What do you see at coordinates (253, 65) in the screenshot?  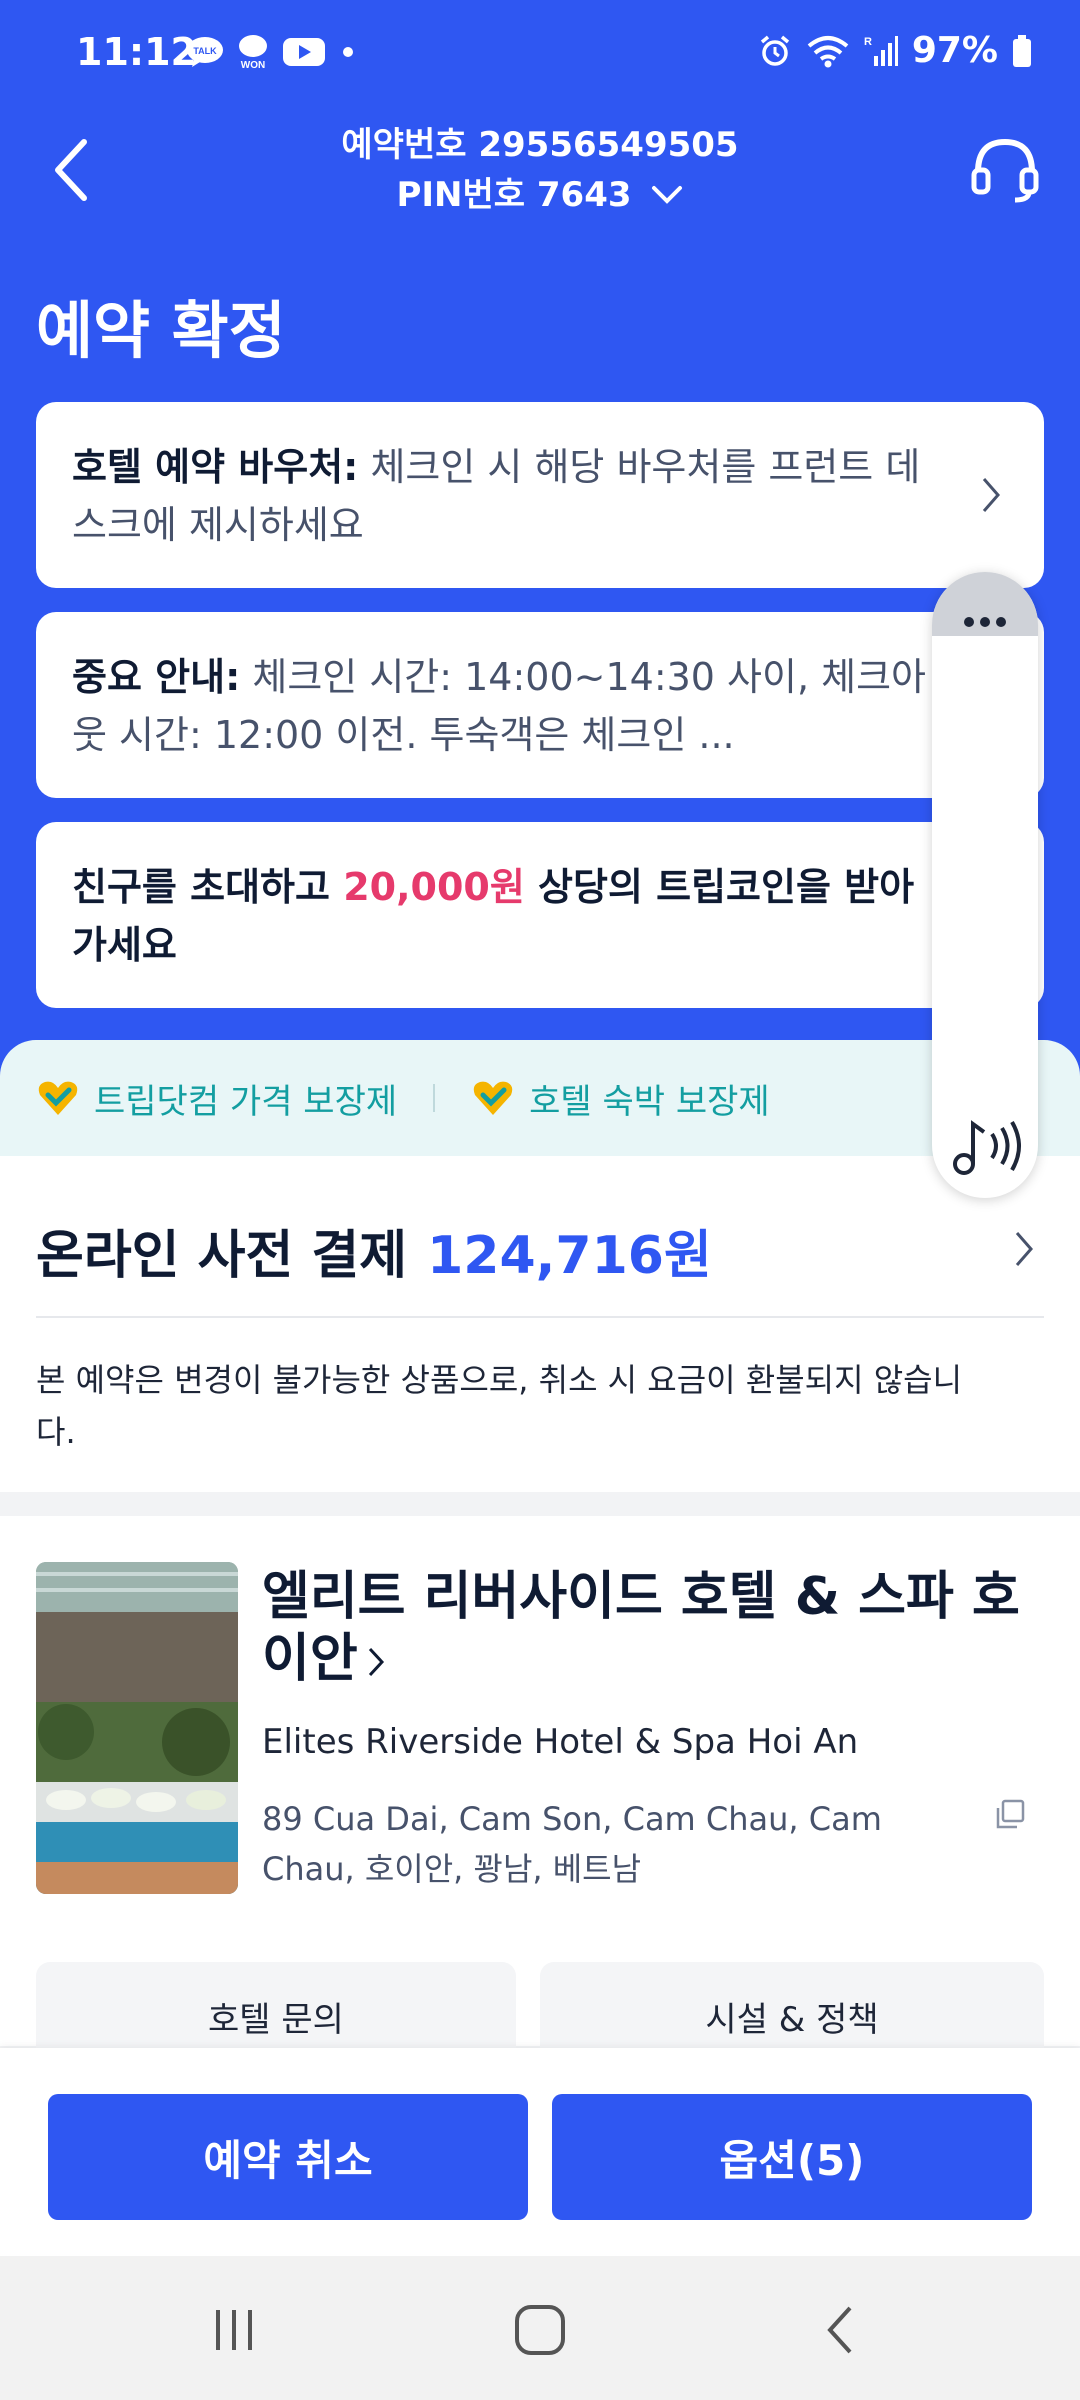 I see `svg-text: WON` at bounding box center [253, 65].